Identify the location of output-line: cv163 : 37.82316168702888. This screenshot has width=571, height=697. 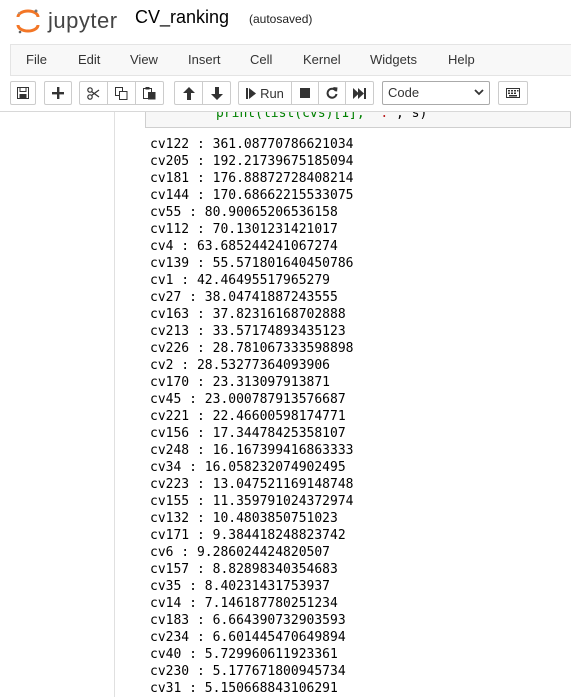
(248, 314).